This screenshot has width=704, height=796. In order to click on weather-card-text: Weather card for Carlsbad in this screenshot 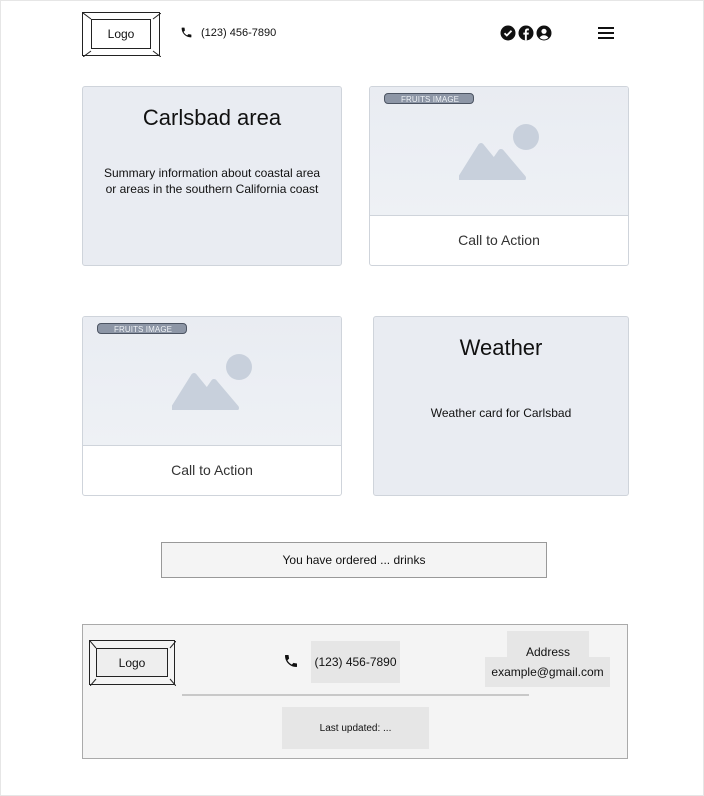, I will do `click(501, 413)`.